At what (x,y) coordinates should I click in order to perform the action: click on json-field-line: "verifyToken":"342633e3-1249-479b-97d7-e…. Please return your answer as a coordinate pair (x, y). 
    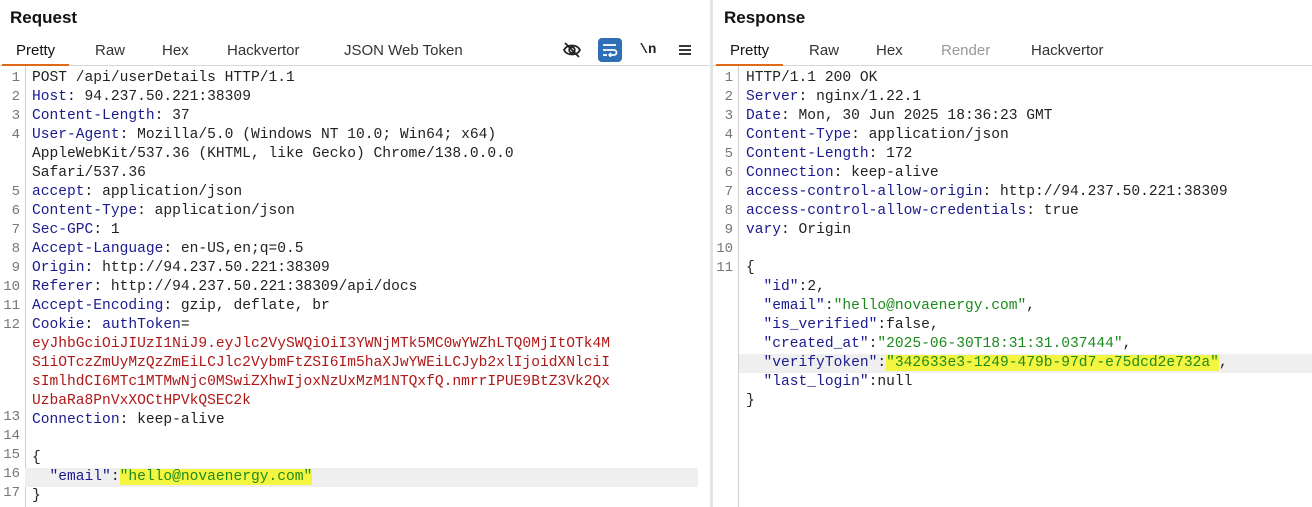
    Looking at the image, I should click on (1025, 363).